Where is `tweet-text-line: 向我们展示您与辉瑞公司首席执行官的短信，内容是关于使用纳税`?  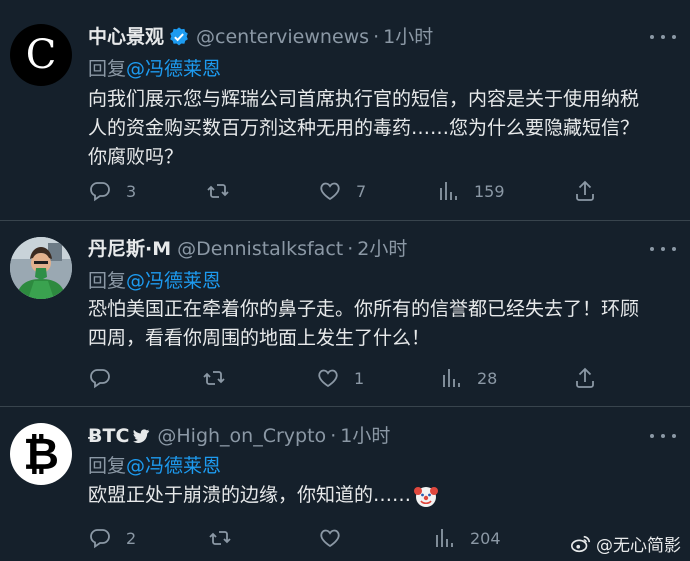
tweet-text-line: 向我们展示您与辉瑞公司首席执行官的短信，内容是关于使用纳税 is located at coordinates (364, 99).